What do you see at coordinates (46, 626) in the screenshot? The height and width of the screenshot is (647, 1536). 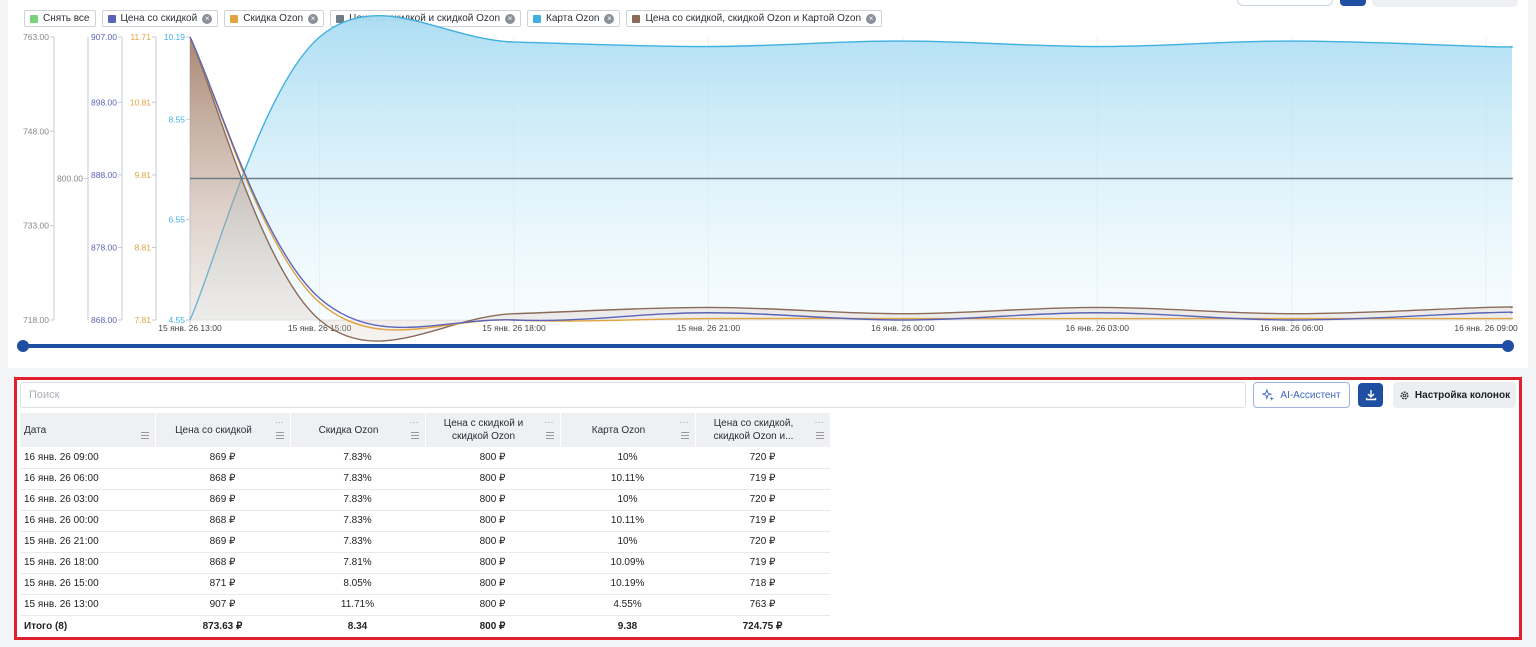 I see `table-cell: Итого (8)` at bounding box center [46, 626].